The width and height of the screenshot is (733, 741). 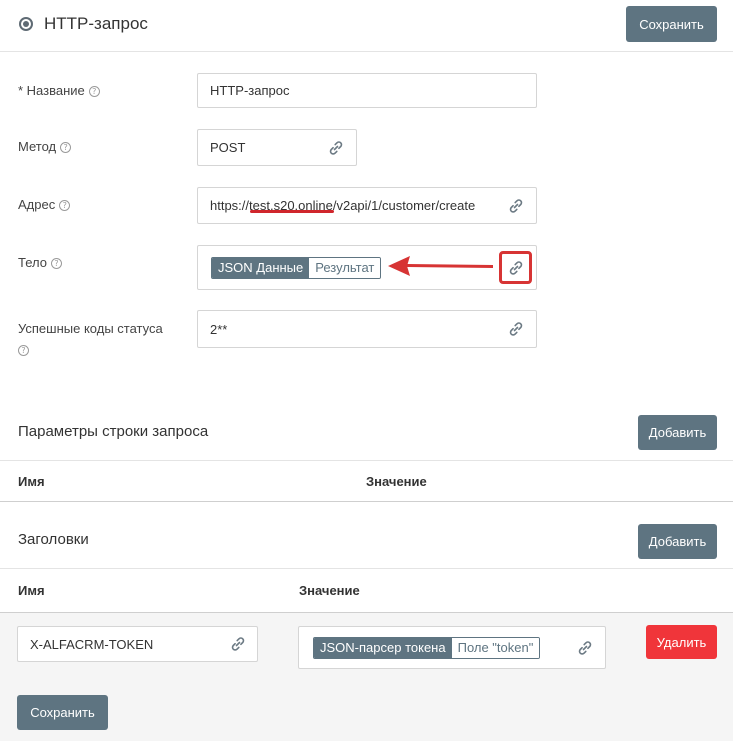 I want to click on save-button-bottom: Сохранить, so click(x=62, y=712).